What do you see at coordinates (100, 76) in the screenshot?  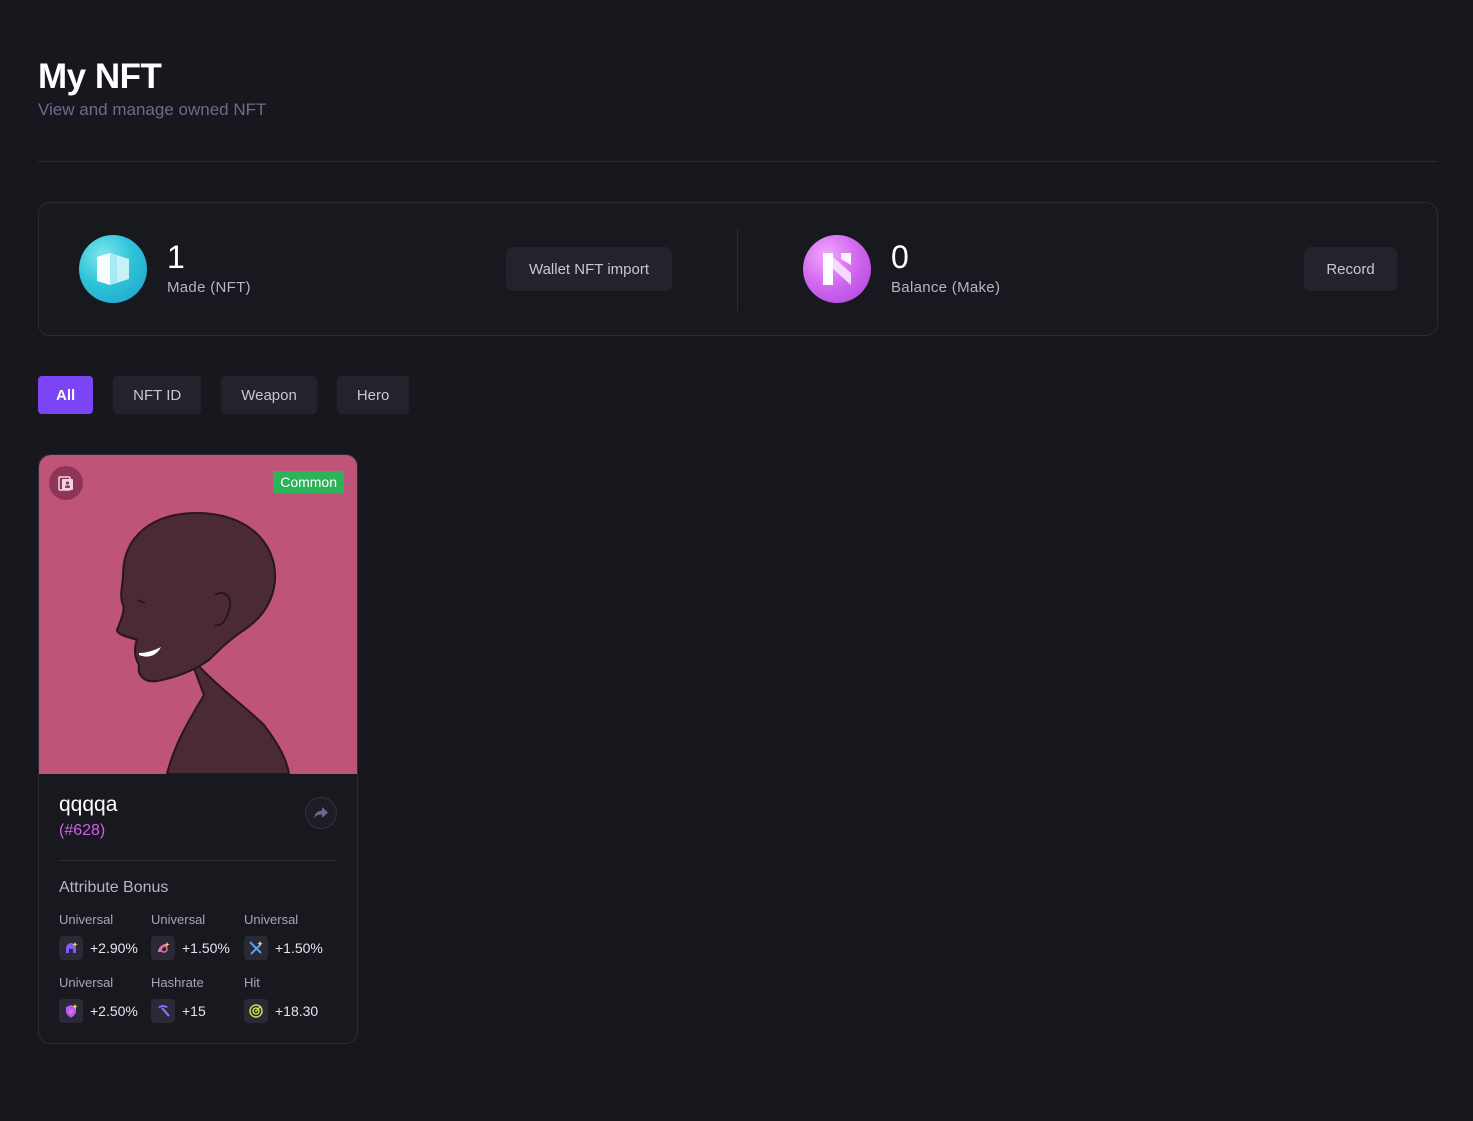 I see `page-title: My NFT` at bounding box center [100, 76].